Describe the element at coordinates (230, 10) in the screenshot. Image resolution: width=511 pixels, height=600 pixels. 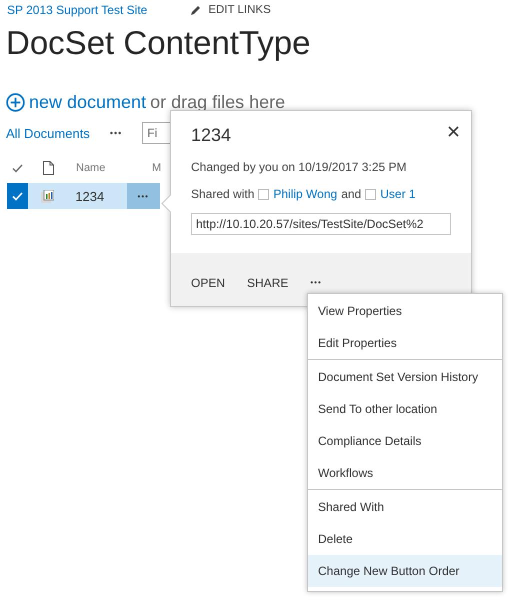
I see `edit-links-button: EDIT LINKS` at that location.